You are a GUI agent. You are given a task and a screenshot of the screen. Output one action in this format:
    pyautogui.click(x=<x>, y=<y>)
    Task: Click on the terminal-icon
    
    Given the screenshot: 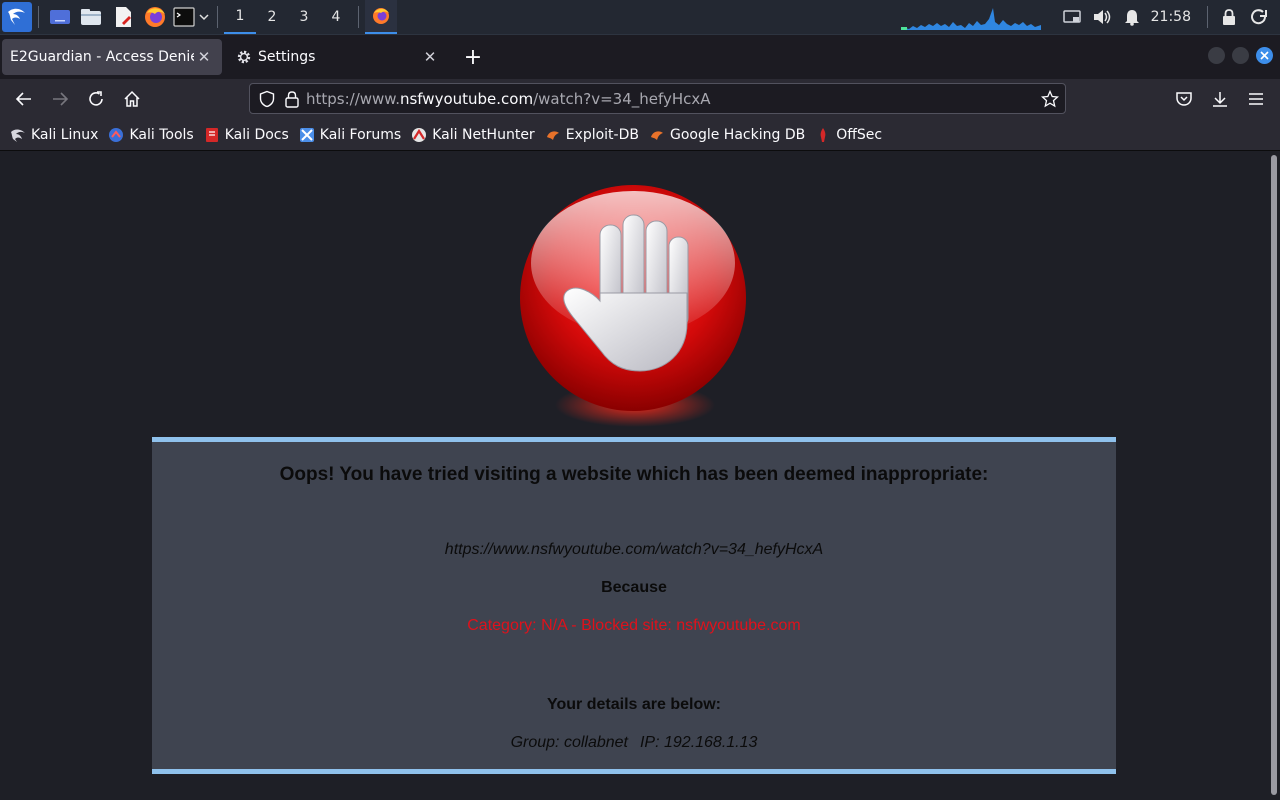 What is the action you would take?
    pyautogui.click(x=184, y=17)
    